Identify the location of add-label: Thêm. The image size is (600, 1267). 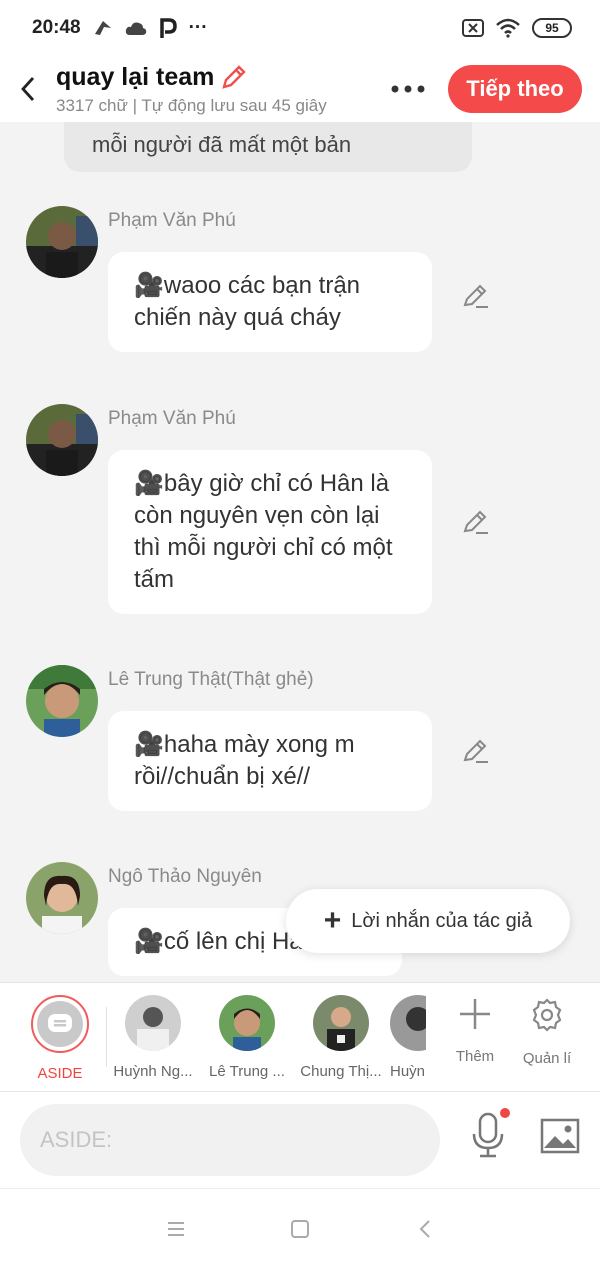
(475, 1056).